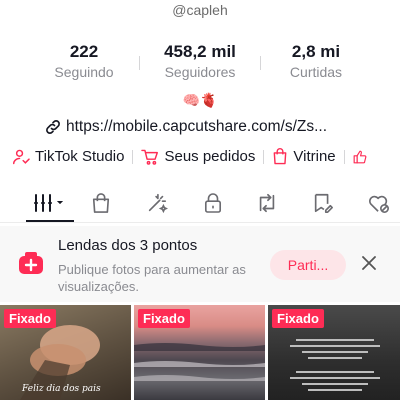 This screenshot has height=400, width=400. What do you see at coordinates (314, 156) in the screenshot?
I see `shortcut-label: Vitrine` at bounding box center [314, 156].